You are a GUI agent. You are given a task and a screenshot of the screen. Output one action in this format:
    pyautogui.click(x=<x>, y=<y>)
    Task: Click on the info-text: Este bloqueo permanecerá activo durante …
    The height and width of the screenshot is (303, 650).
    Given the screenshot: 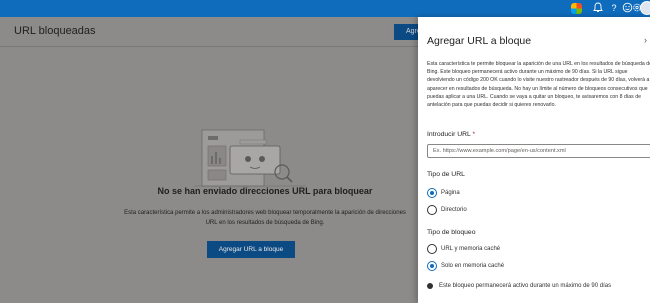 What is the action you would take?
    pyautogui.click(x=525, y=286)
    